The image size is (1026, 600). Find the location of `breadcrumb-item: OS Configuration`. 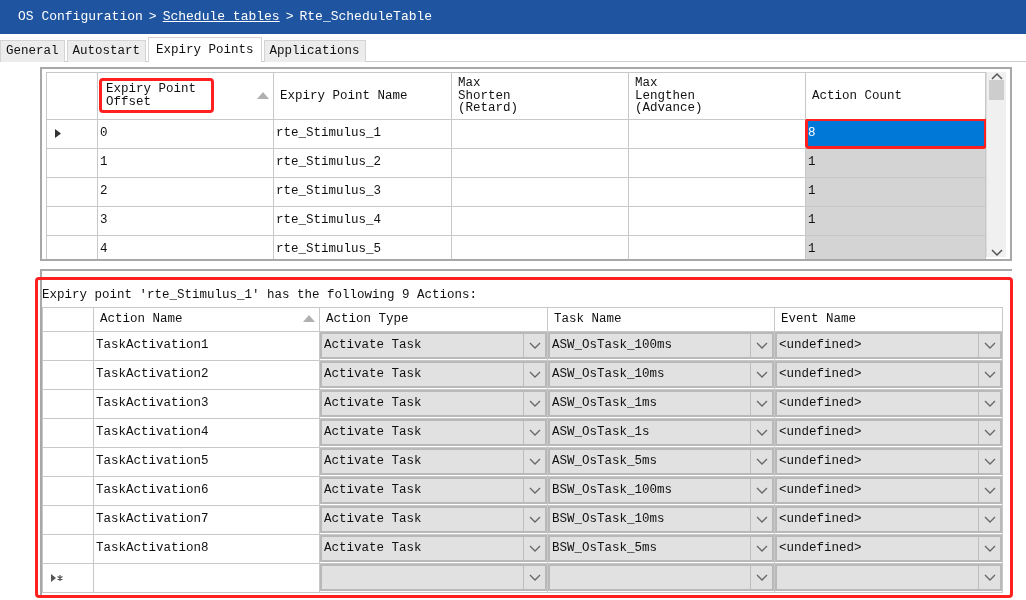

breadcrumb-item: OS Configuration is located at coordinates (80, 17).